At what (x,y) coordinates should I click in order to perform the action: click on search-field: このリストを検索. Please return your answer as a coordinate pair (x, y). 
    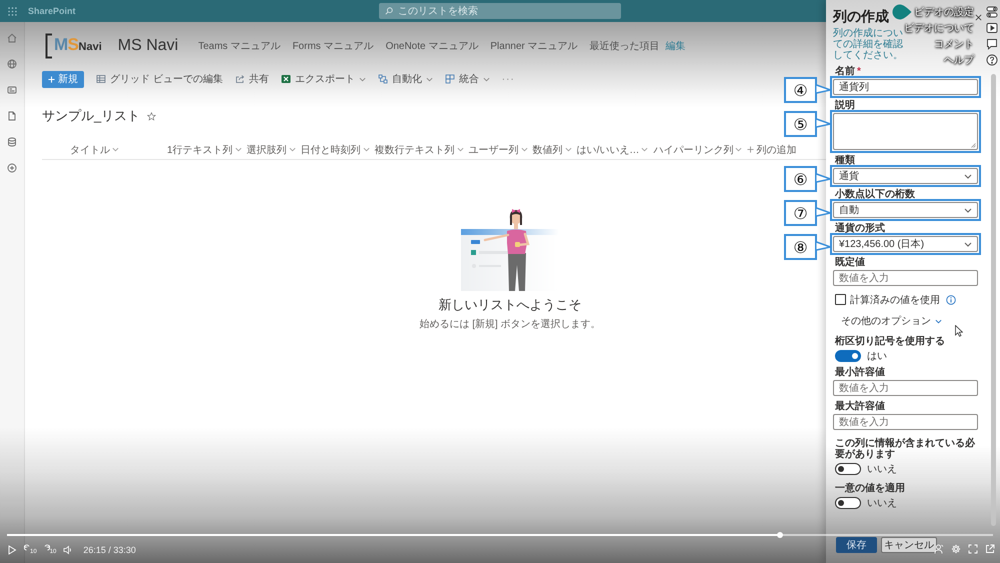
    Looking at the image, I should click on (500, 11).